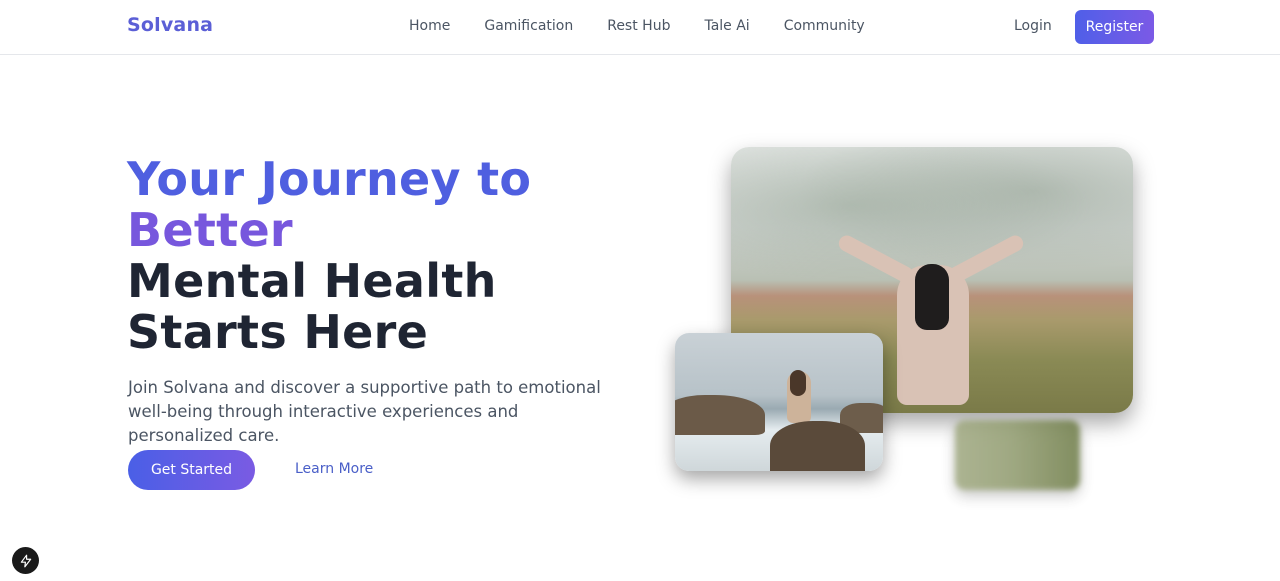 Image resolution: width=1280 pixels, height=581 pixels. Describe the element at coordinates (1114, 27) in the screenshot. I see `register-button: Register` at that location.